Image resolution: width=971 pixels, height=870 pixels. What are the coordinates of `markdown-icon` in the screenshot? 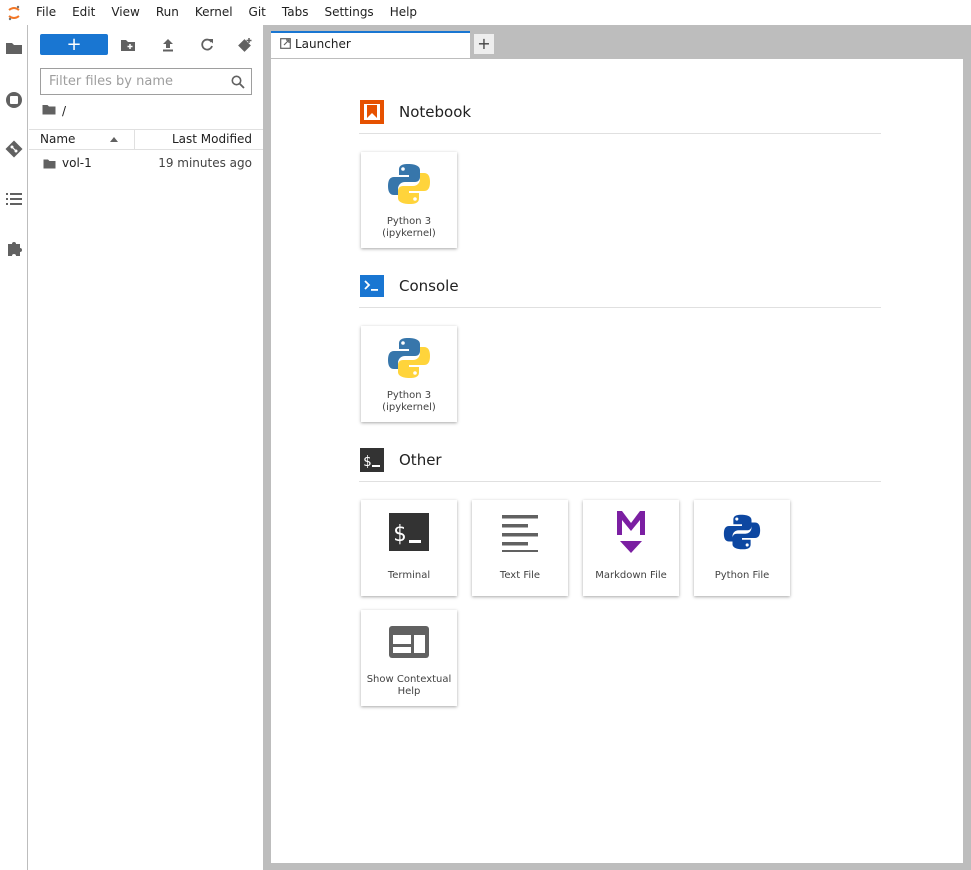 It's located at (631, 532).